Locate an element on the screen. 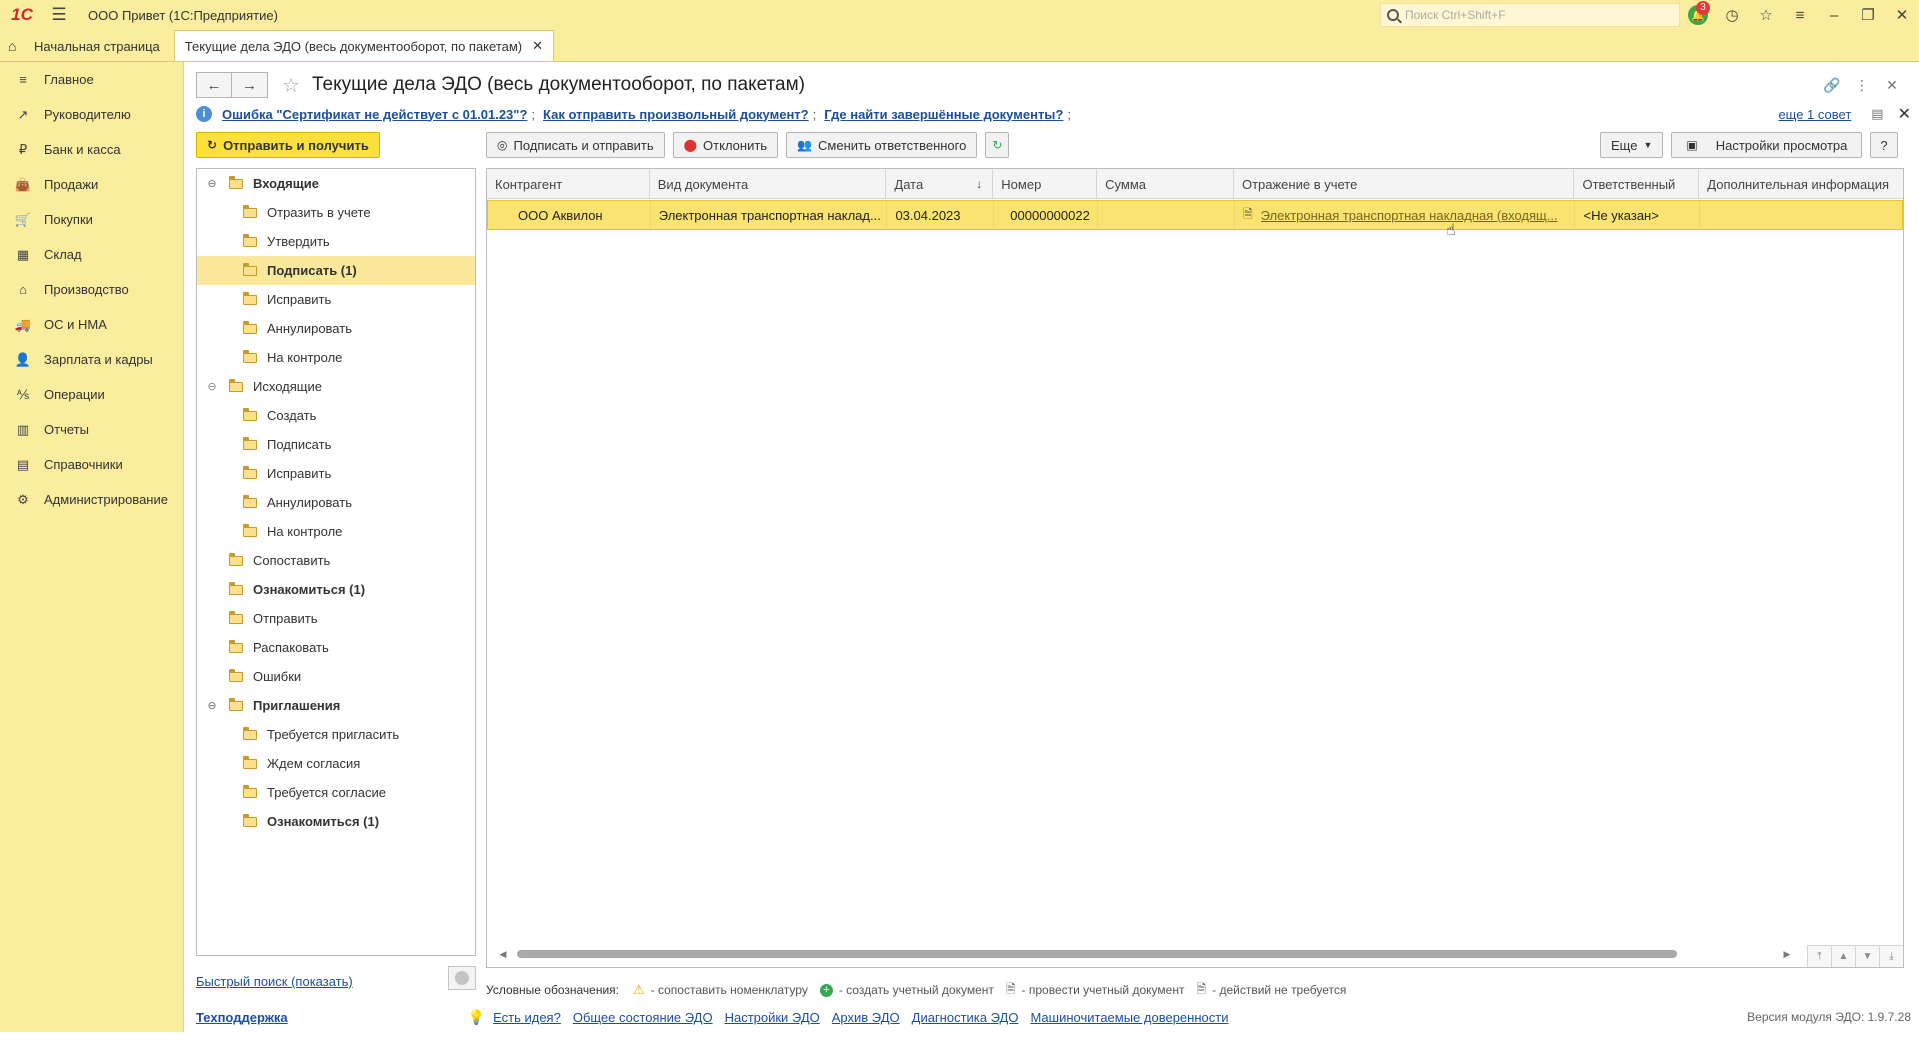 This screenshot has width=1919, height=1063. main-menu-icon: ☰ is located at coordinates (59, 15).